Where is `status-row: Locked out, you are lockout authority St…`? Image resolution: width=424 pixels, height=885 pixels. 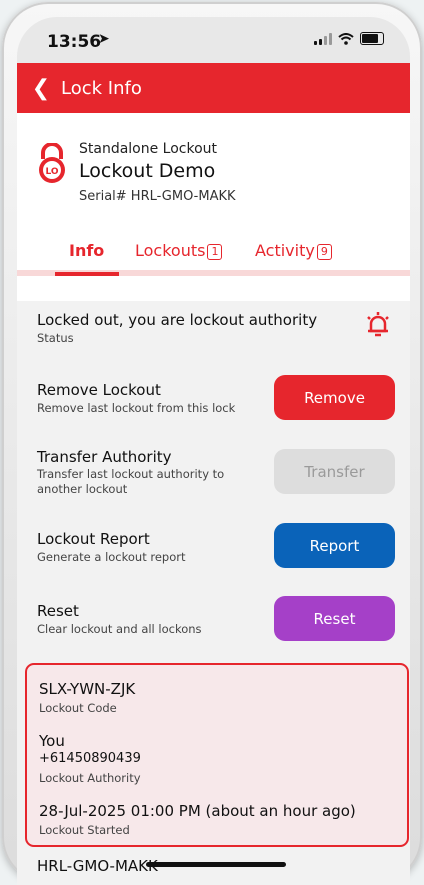
status-row: Locked out, you are lockout authority St… is located at coordinates (213, 323).